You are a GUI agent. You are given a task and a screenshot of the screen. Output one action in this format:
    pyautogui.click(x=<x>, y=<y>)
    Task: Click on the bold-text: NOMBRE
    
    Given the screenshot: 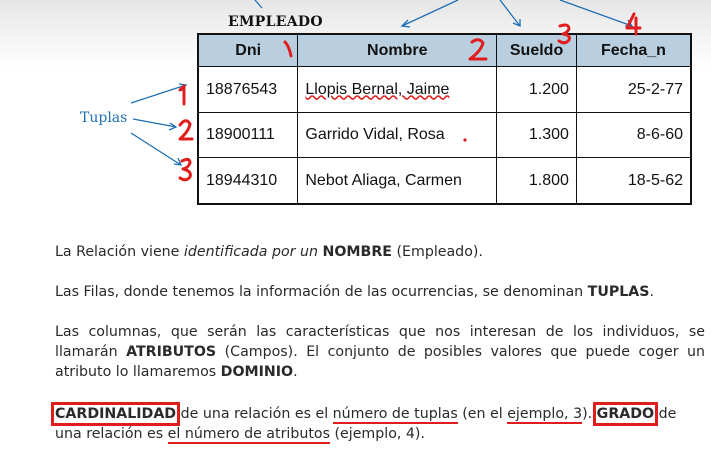 What is the action you would take?
    pyautogui.click(x=357, y=252)
    